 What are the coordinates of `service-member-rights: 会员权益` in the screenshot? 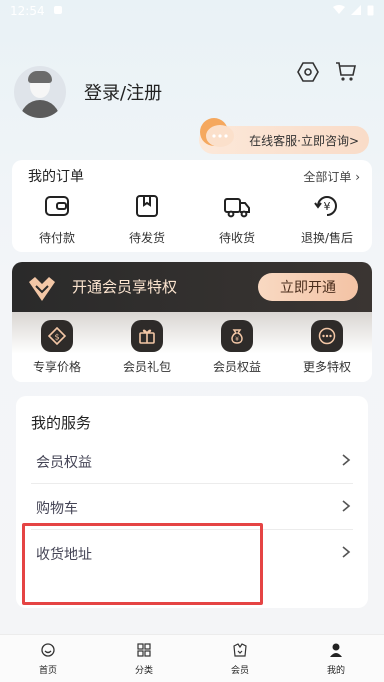 It's located at (192, 462).